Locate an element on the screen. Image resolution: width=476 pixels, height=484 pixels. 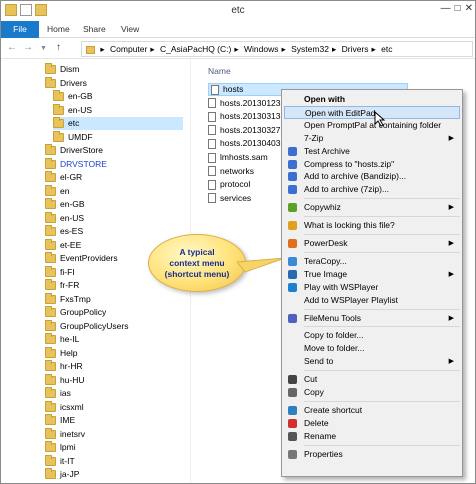
tree-item: es-ES is located at coordinates (64, 231).